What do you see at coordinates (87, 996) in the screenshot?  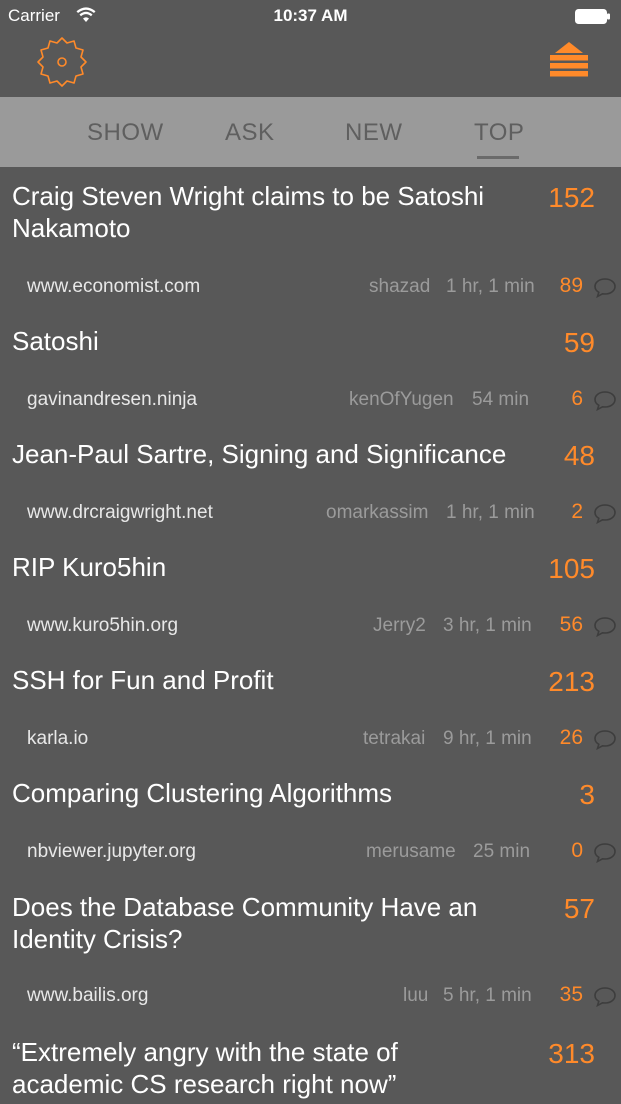 I see `story-domain: www.bailis.org` at bounding box center [87, 996].